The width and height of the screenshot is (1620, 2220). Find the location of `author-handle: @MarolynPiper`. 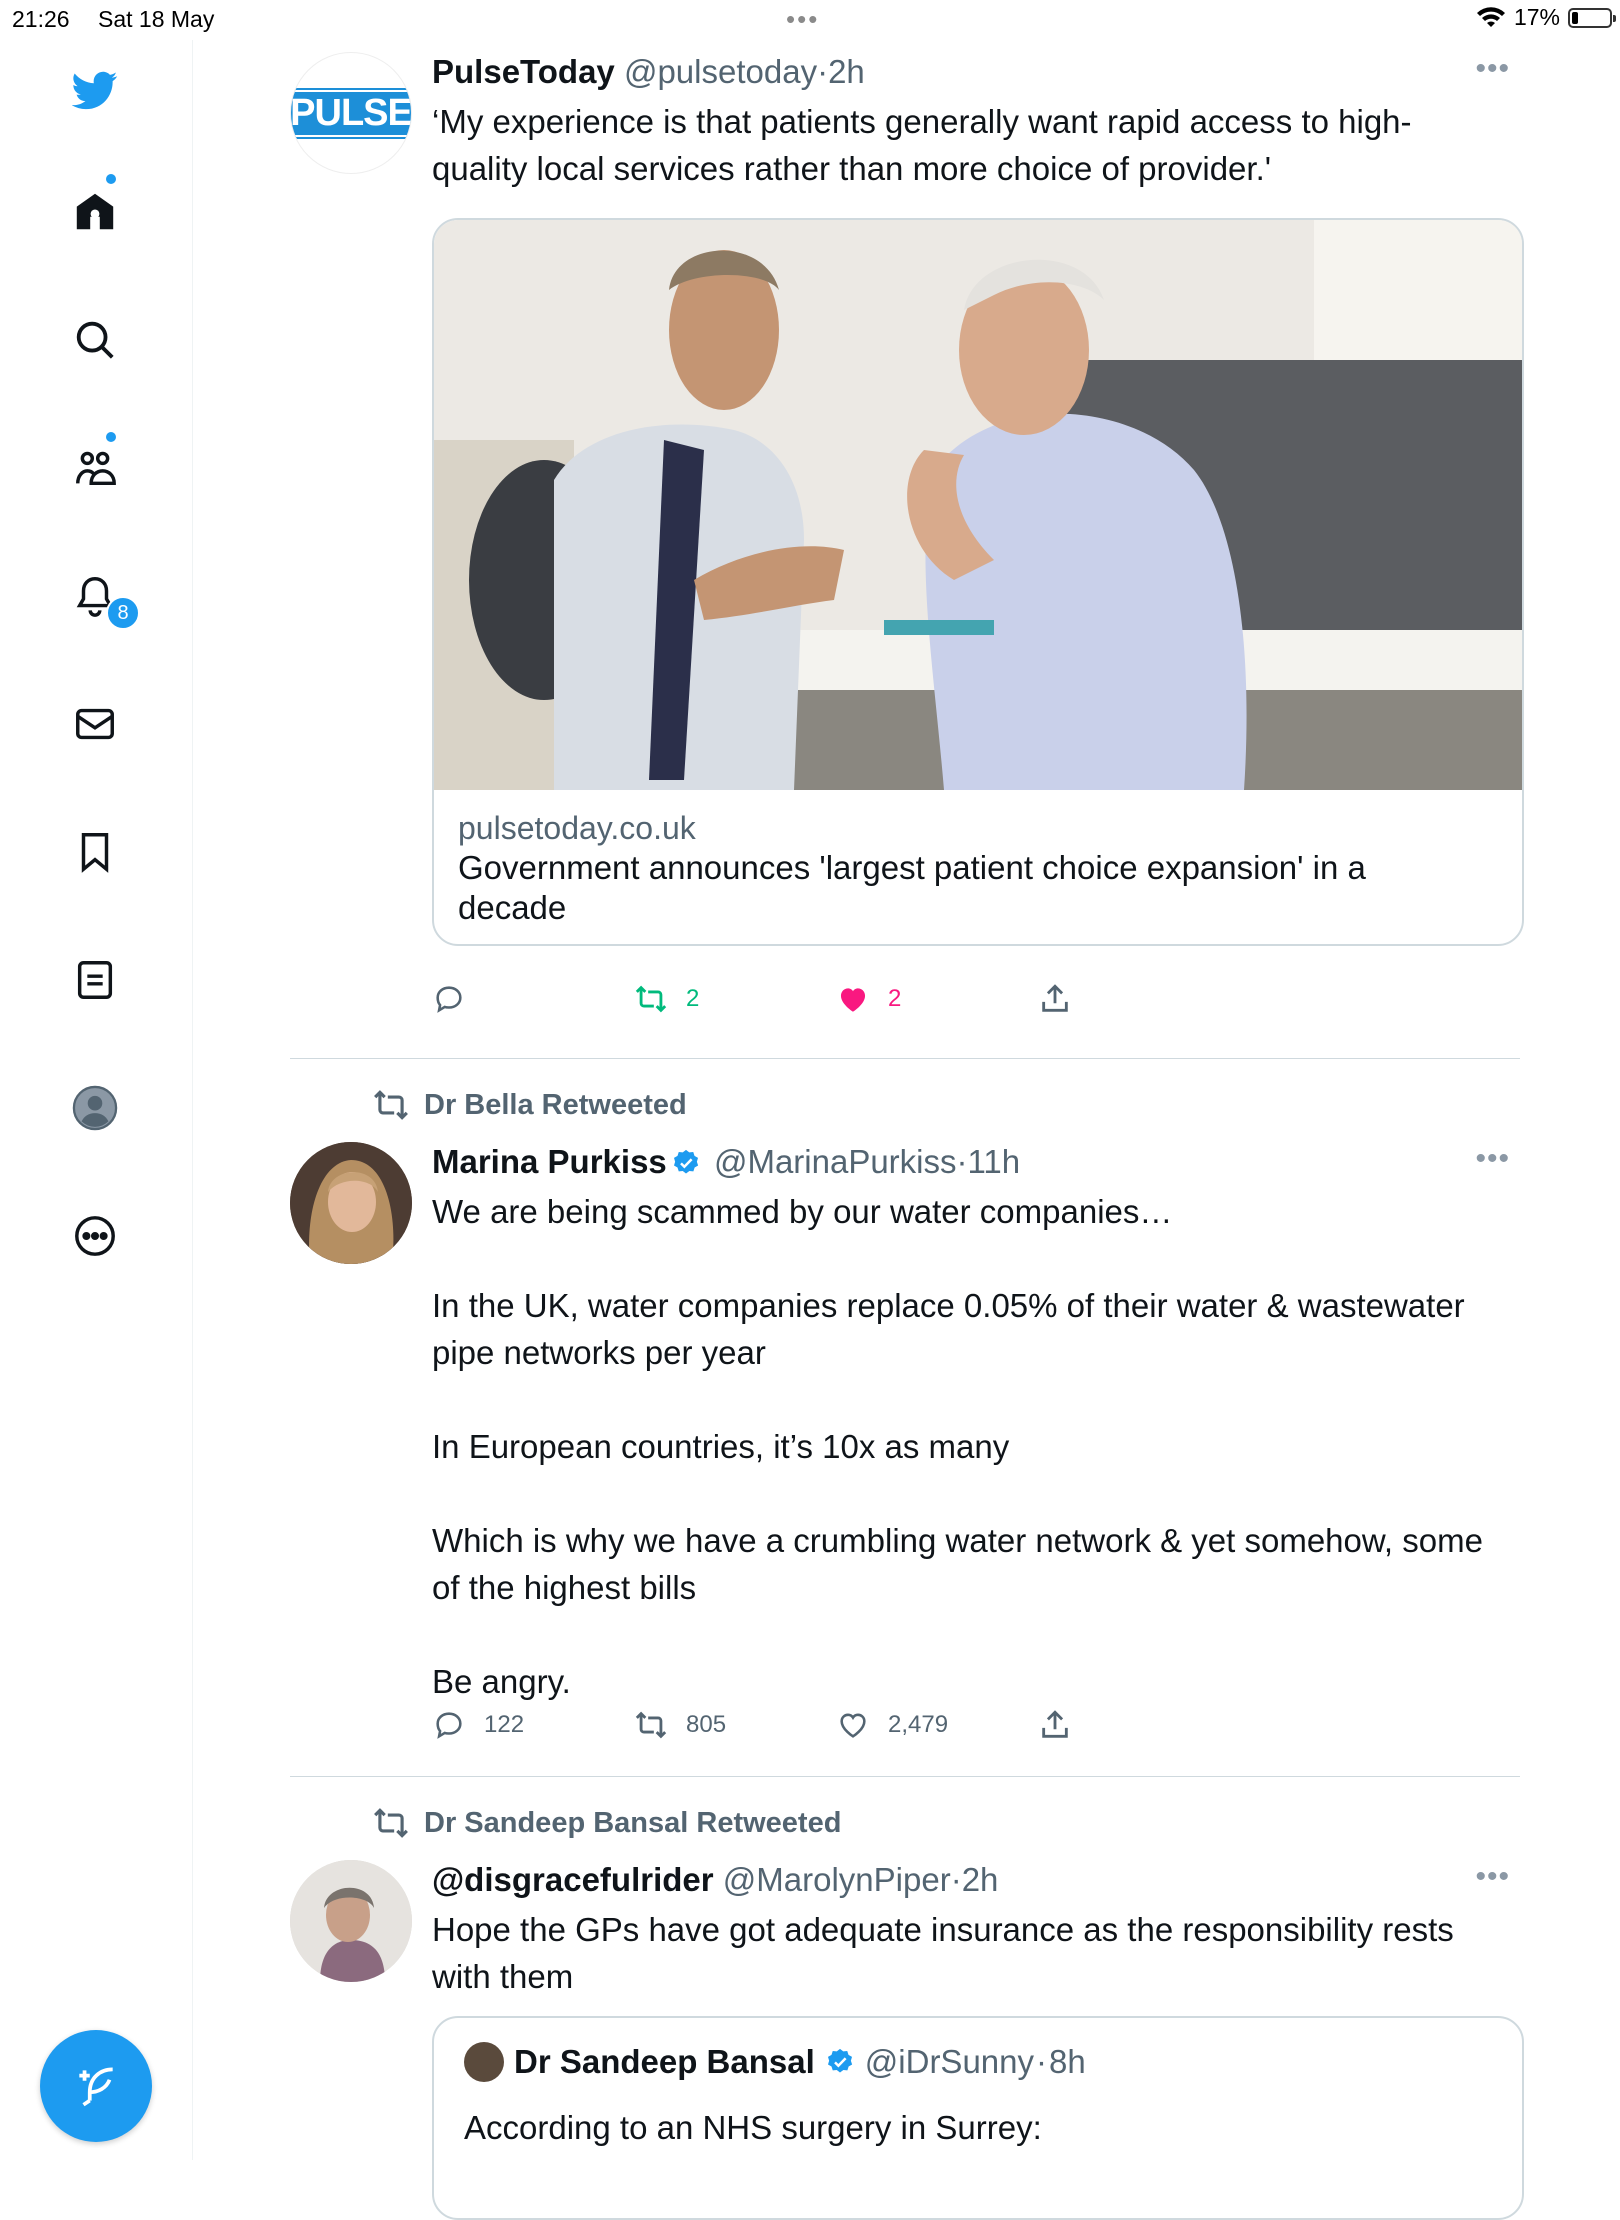

author-handle: @MarolynPiper is located at coordinates (837, 1879).